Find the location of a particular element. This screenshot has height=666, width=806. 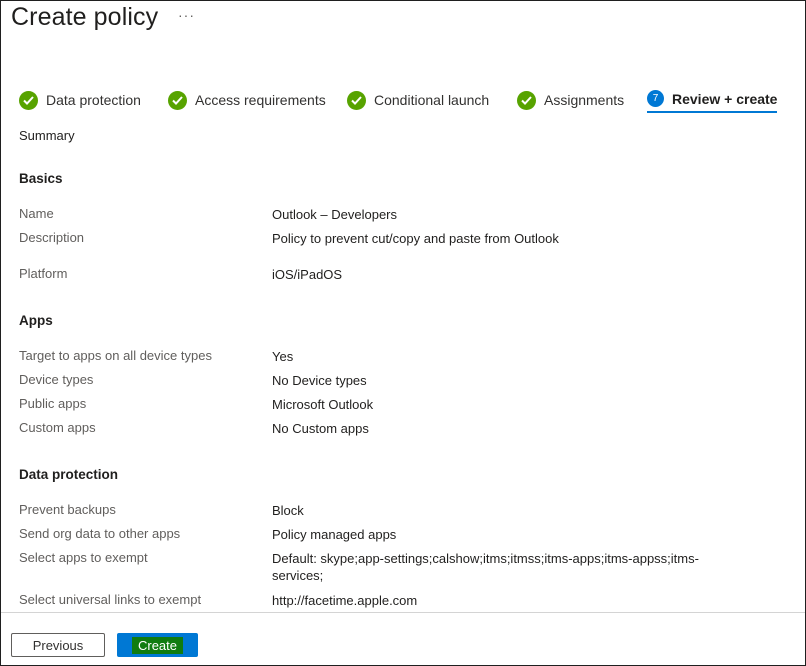

section-data-protection: Data protection is located at coordinates (69, 474).